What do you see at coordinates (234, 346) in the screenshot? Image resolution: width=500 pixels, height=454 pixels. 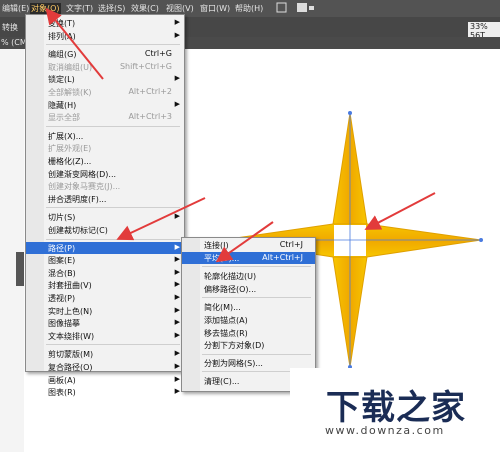 I see `menu-item-label: 分割下方对象(D)` at bounding box center [234, 346].